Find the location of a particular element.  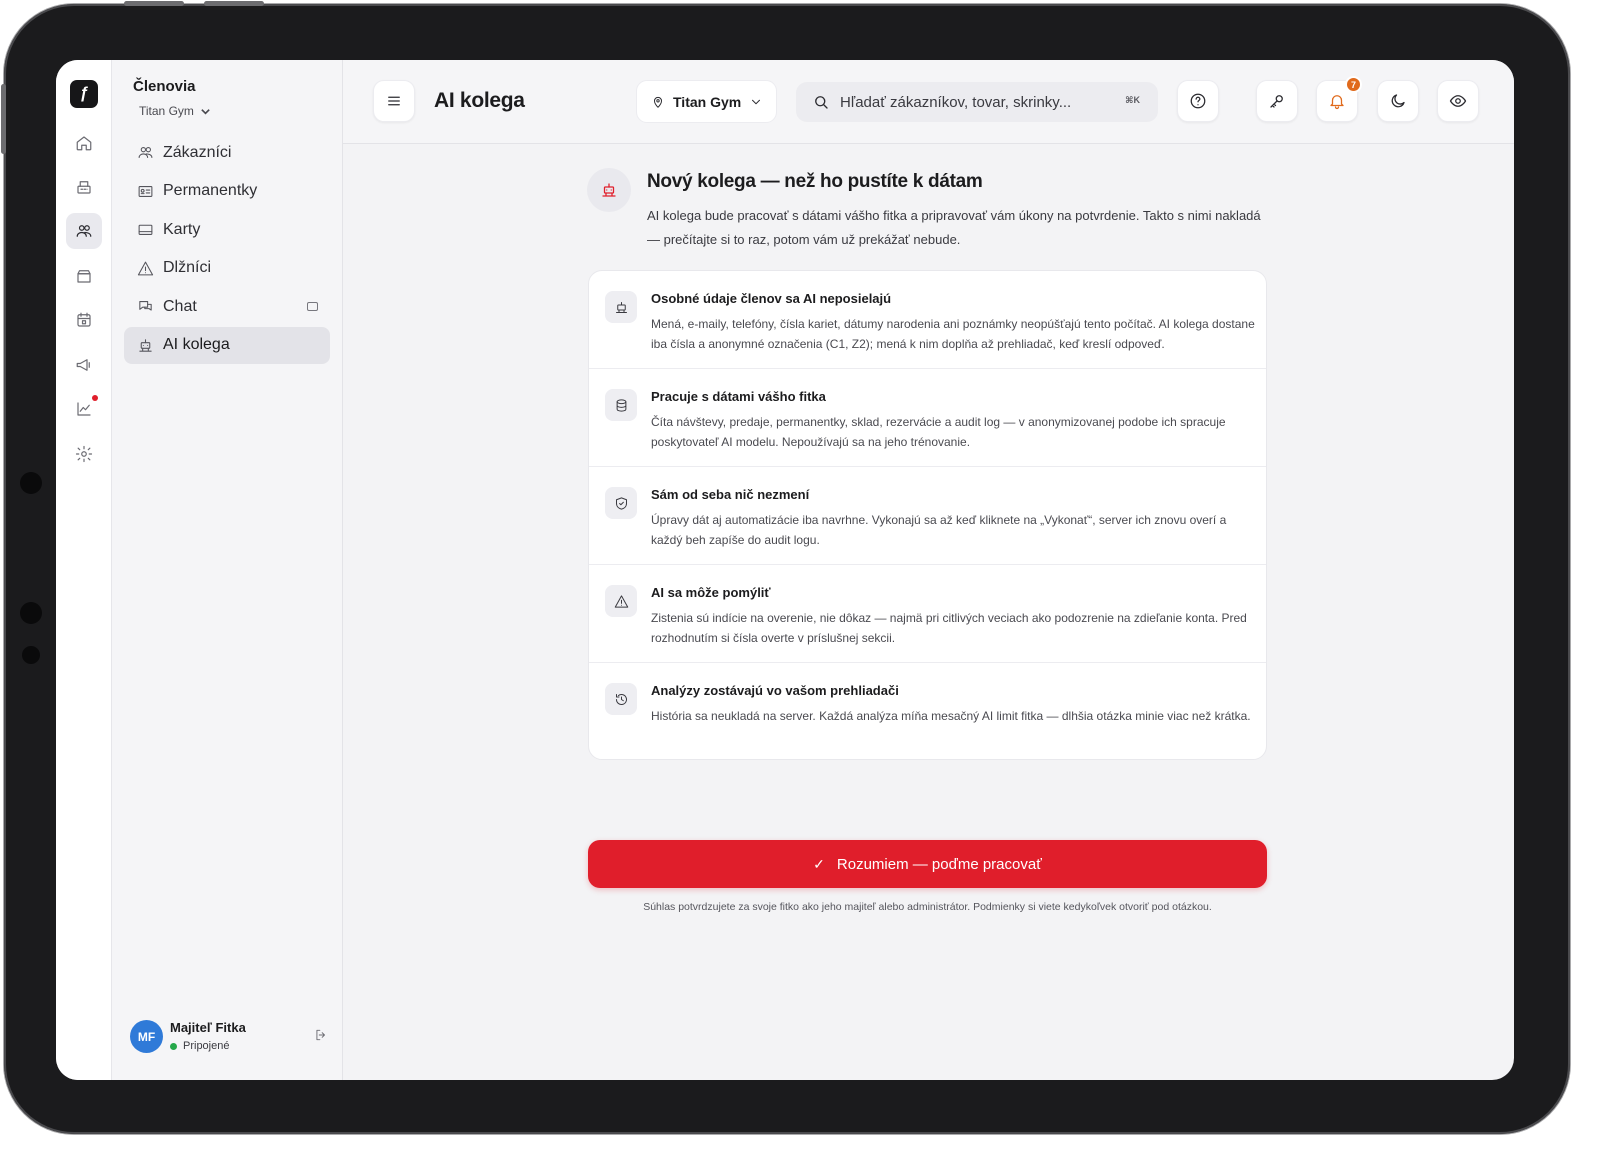

intro-badge is located at coordinates (609, 190).